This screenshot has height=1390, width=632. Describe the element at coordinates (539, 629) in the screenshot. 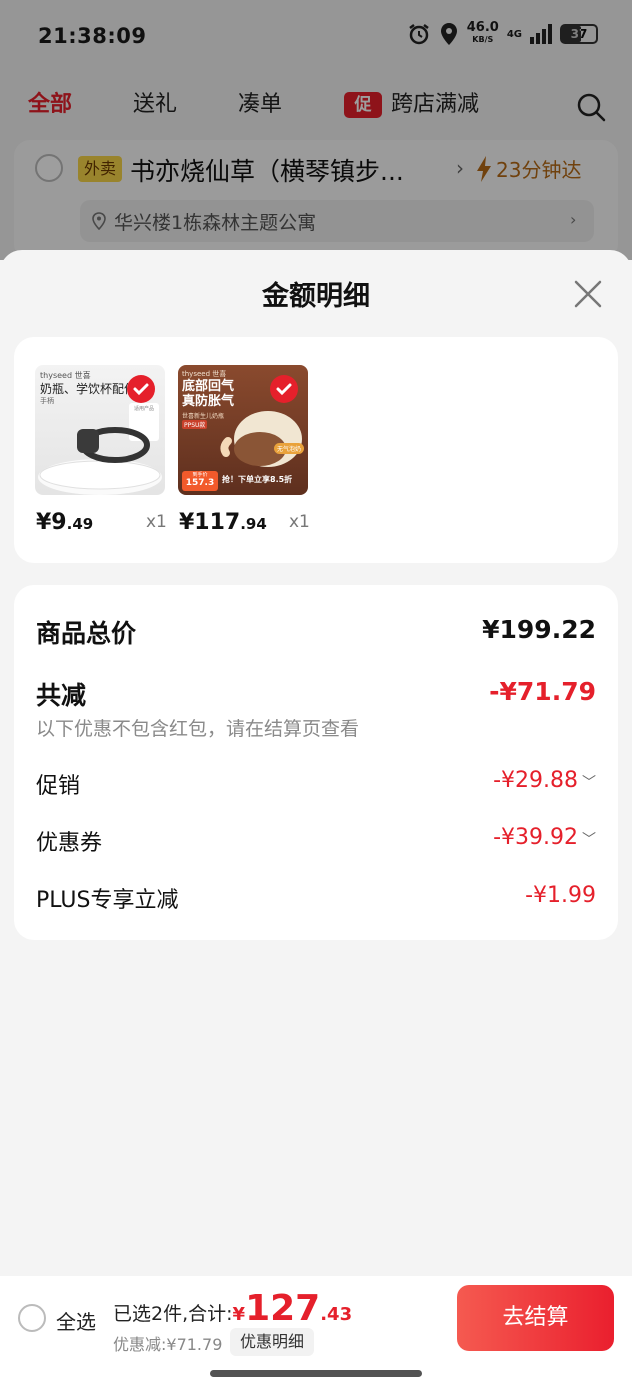

I see `total-price-value: ¥199.22` at that location.